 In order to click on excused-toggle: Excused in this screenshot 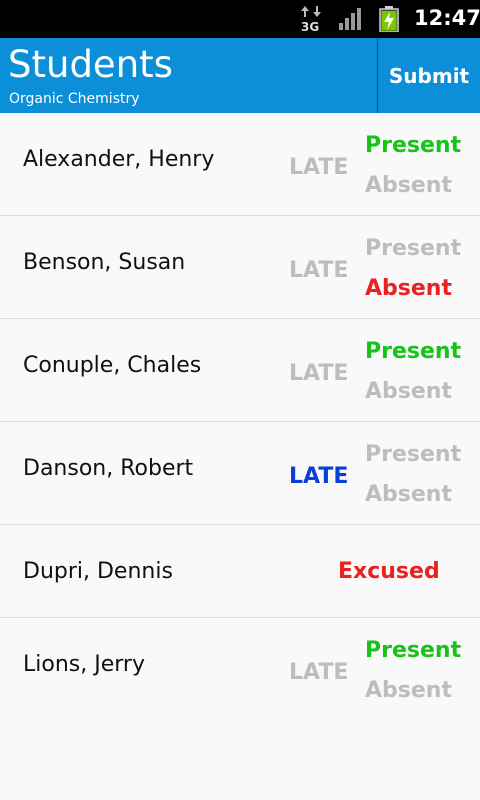, I will do `click(389, 571)`.